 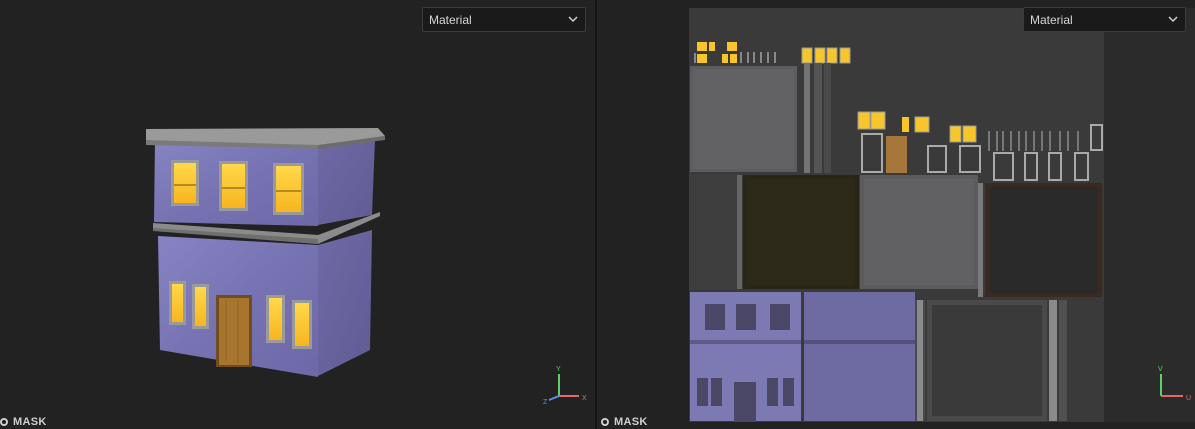 What do you see at coordinates (504, 19) in the screenshot?
I see `material-channel-select: Material` at bounding box center [504, 19].